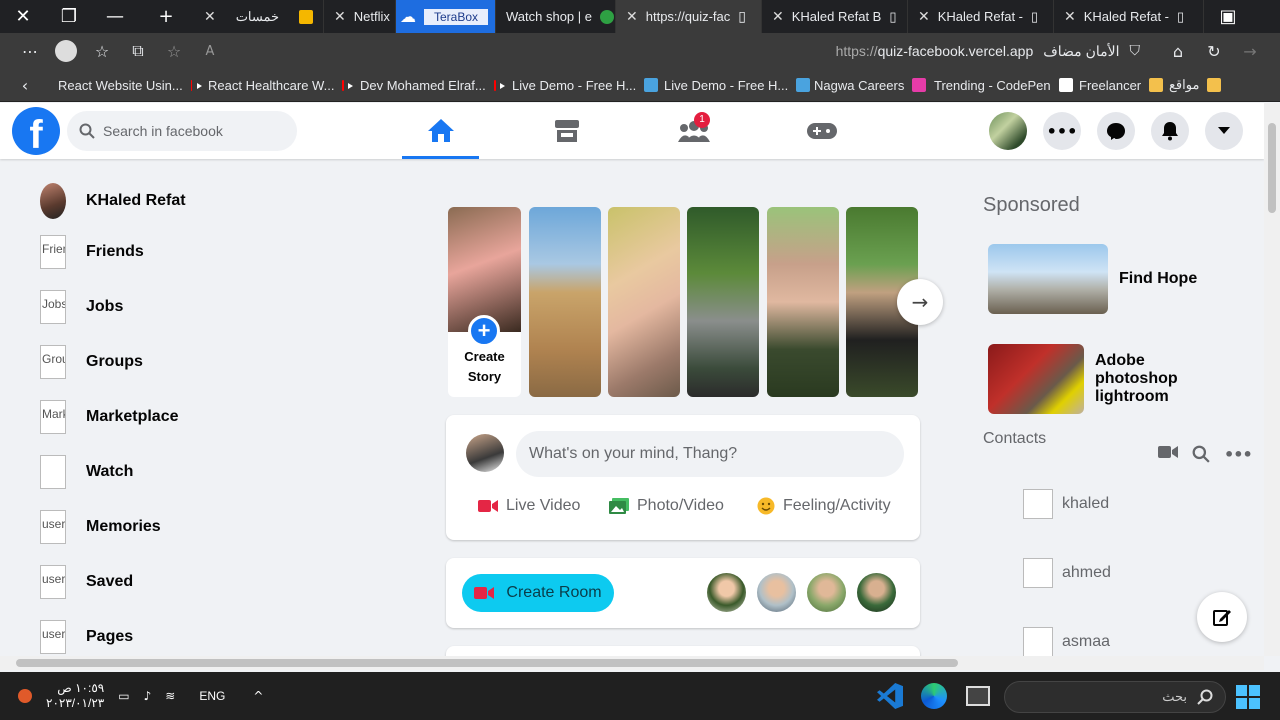 The height and width of the screenshot is (720, 1280). Describe the element at coordinates (1116, 131) in the screenshot. I see `messenger-button` at that location.